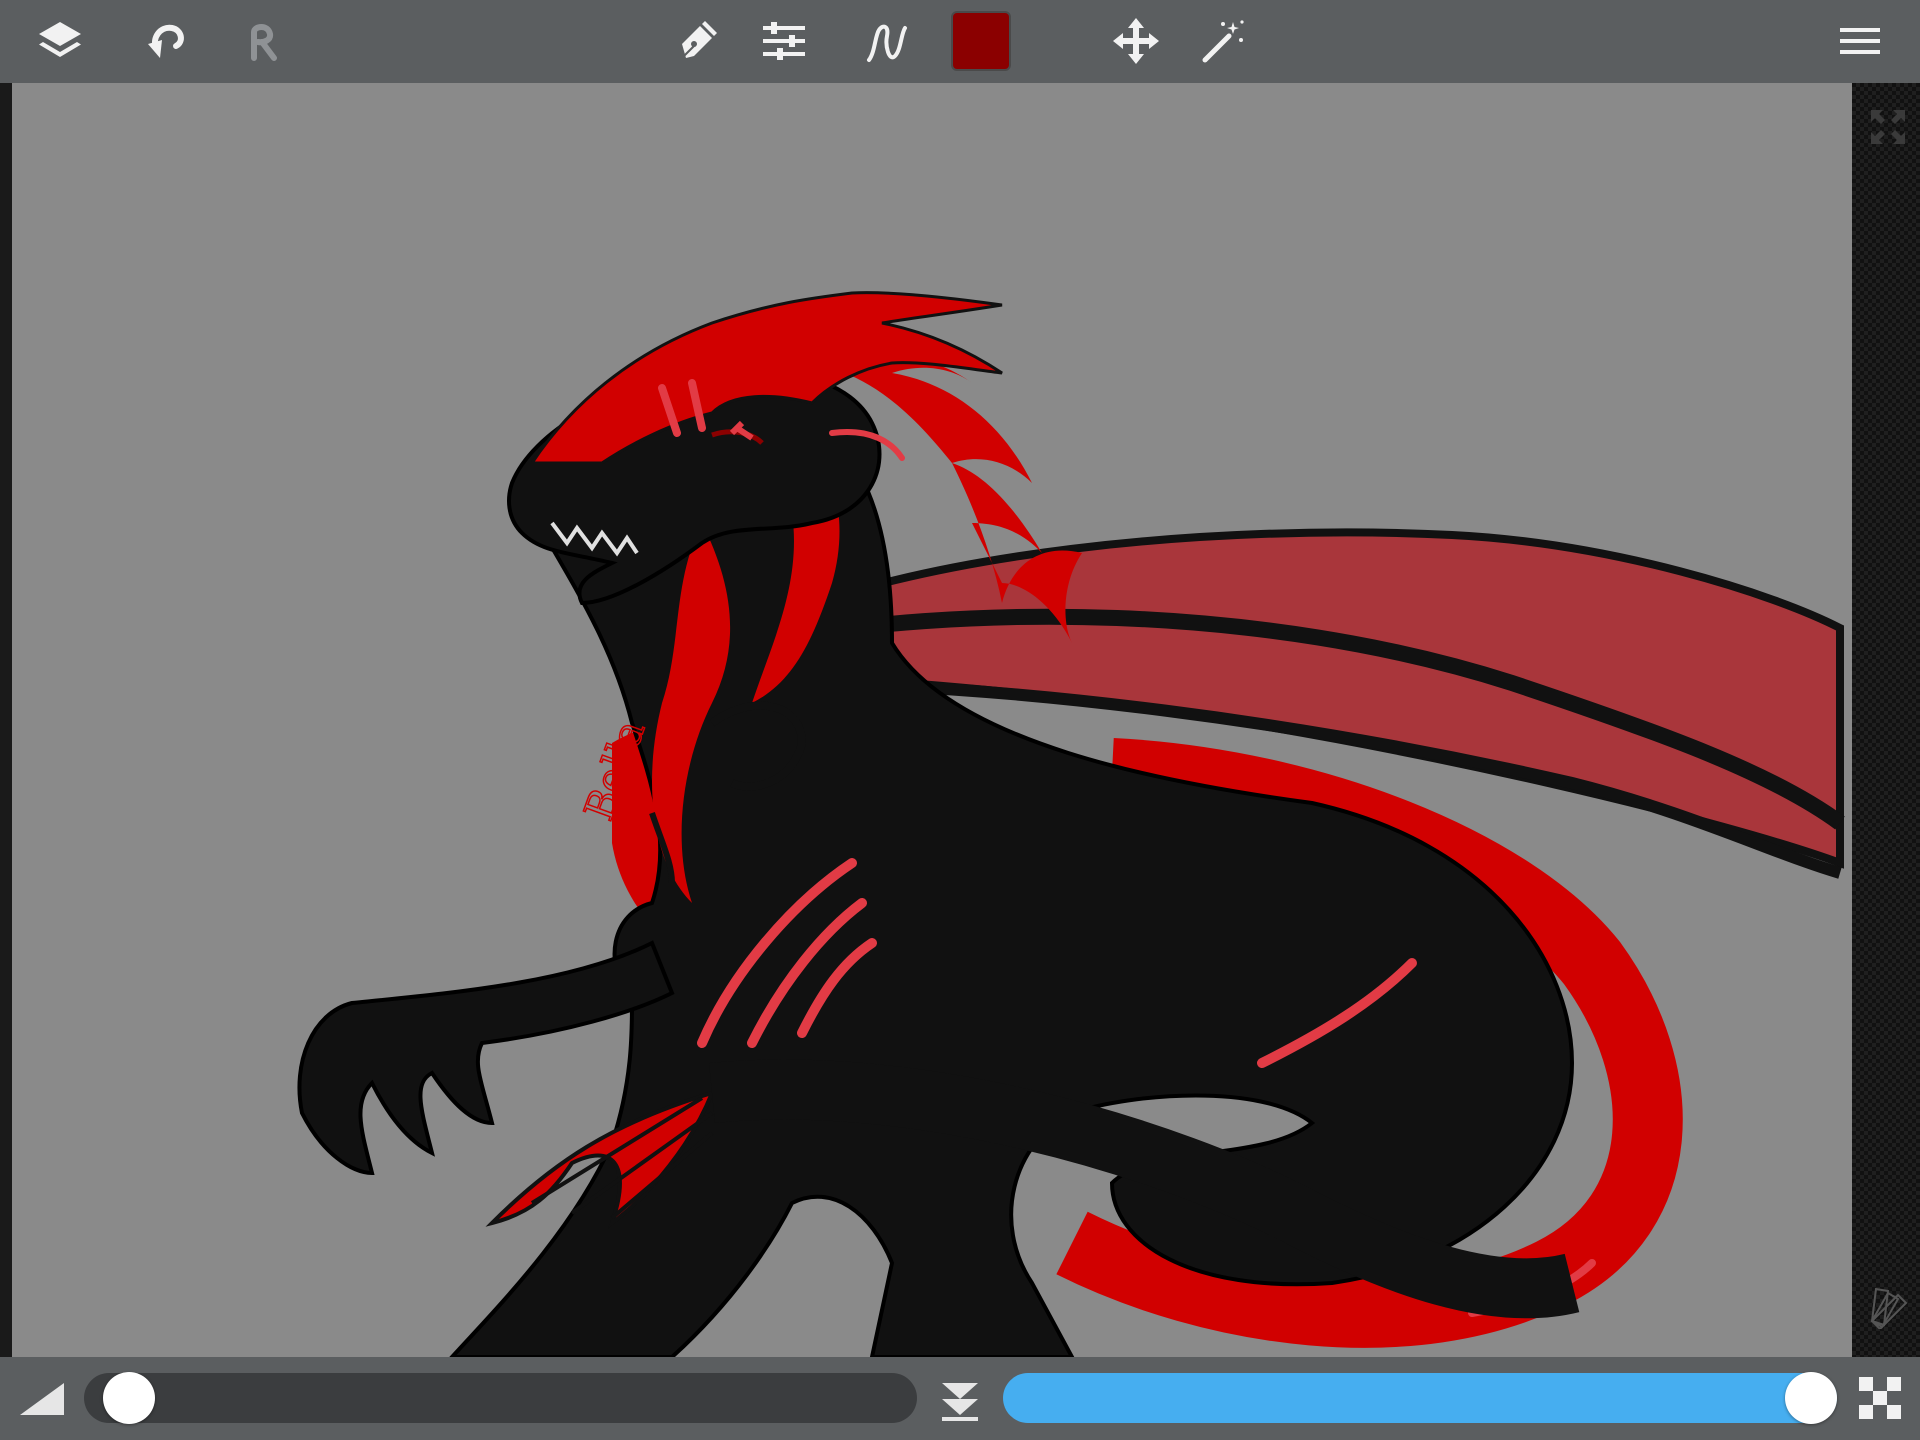 This screenshot has height=1440, width=1920. I want to click on pen-tool-button, so click(697, 41).